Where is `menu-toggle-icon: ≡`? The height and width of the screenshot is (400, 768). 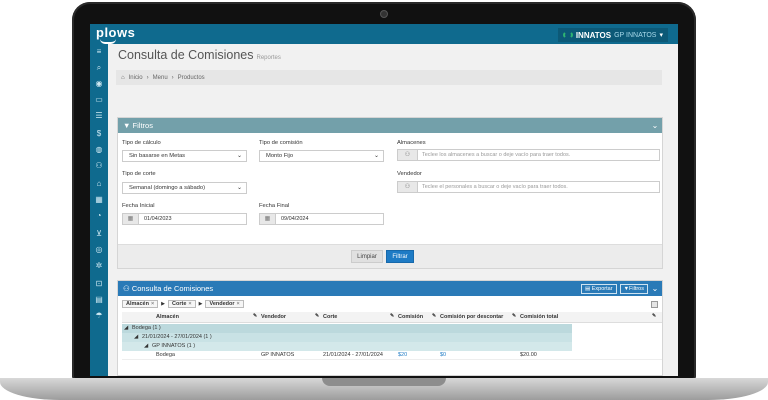
menu-toggle-icon: ≡ is located at coordinates (99, 52).